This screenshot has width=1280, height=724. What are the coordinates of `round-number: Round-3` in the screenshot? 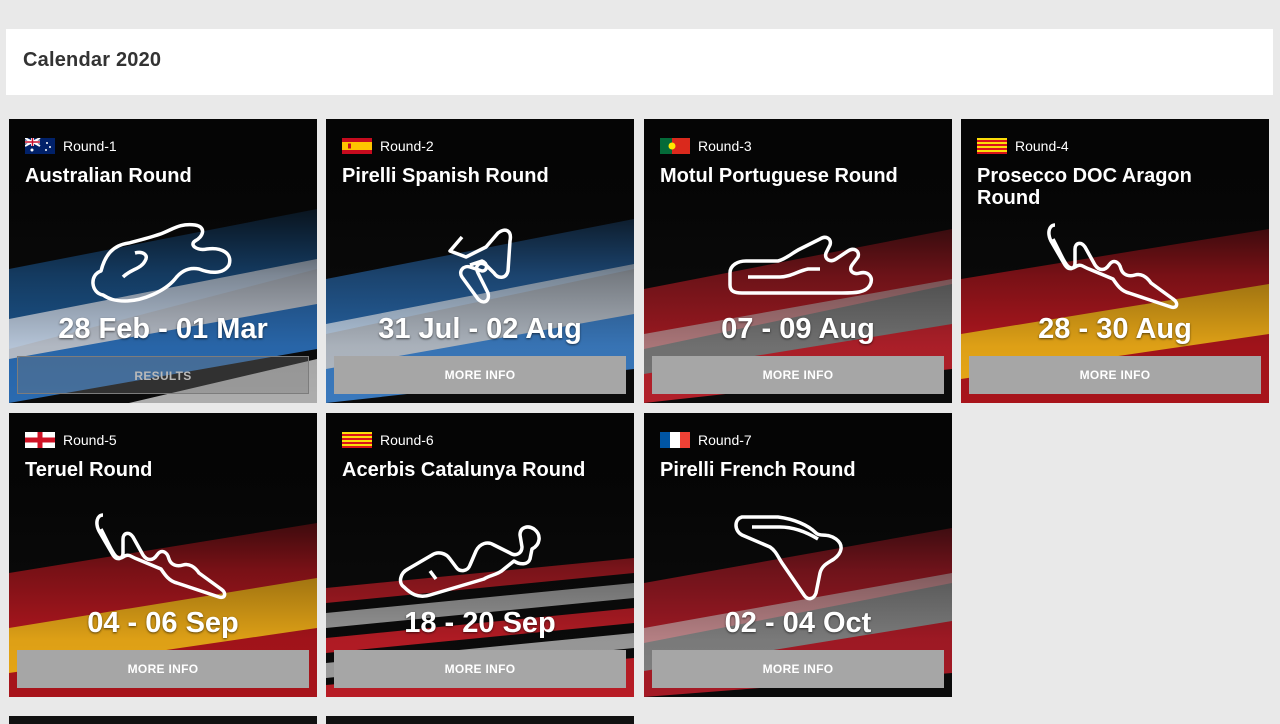 It's located at (725, 146).